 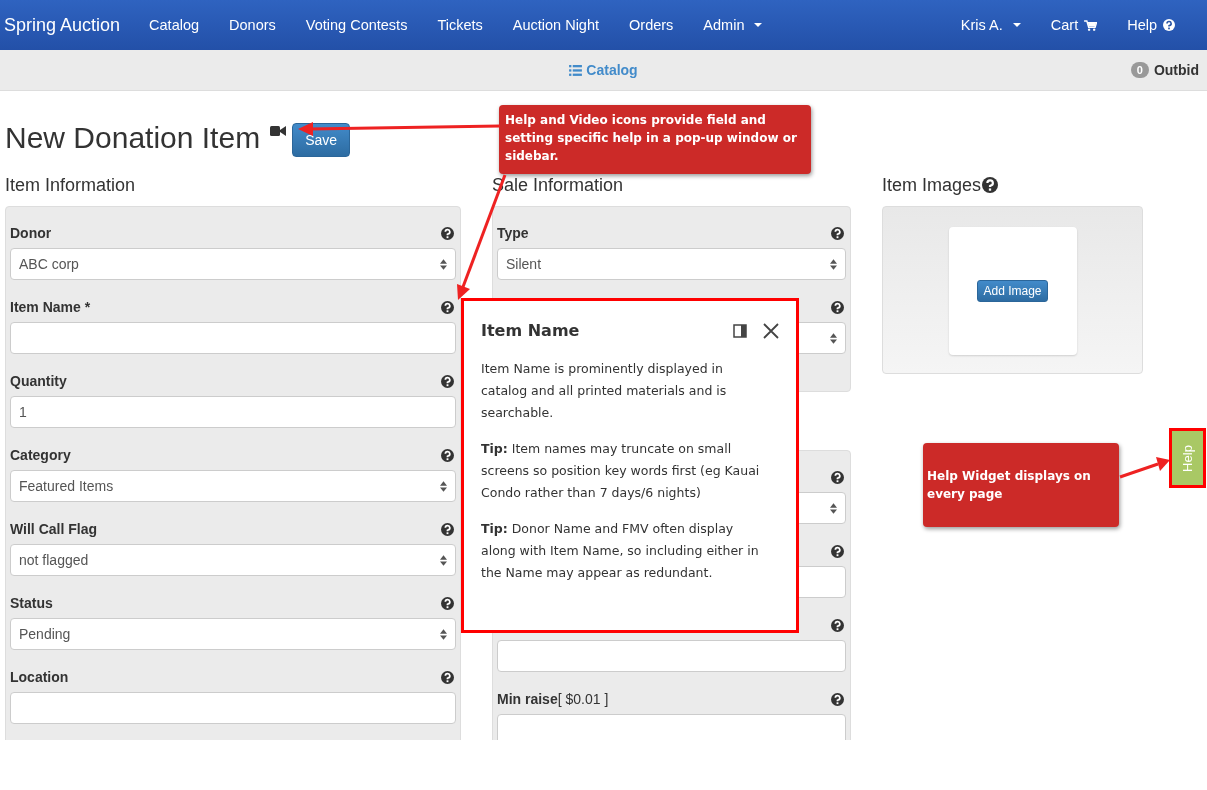 I want to click on close-icon, so click(x=771, y=330).